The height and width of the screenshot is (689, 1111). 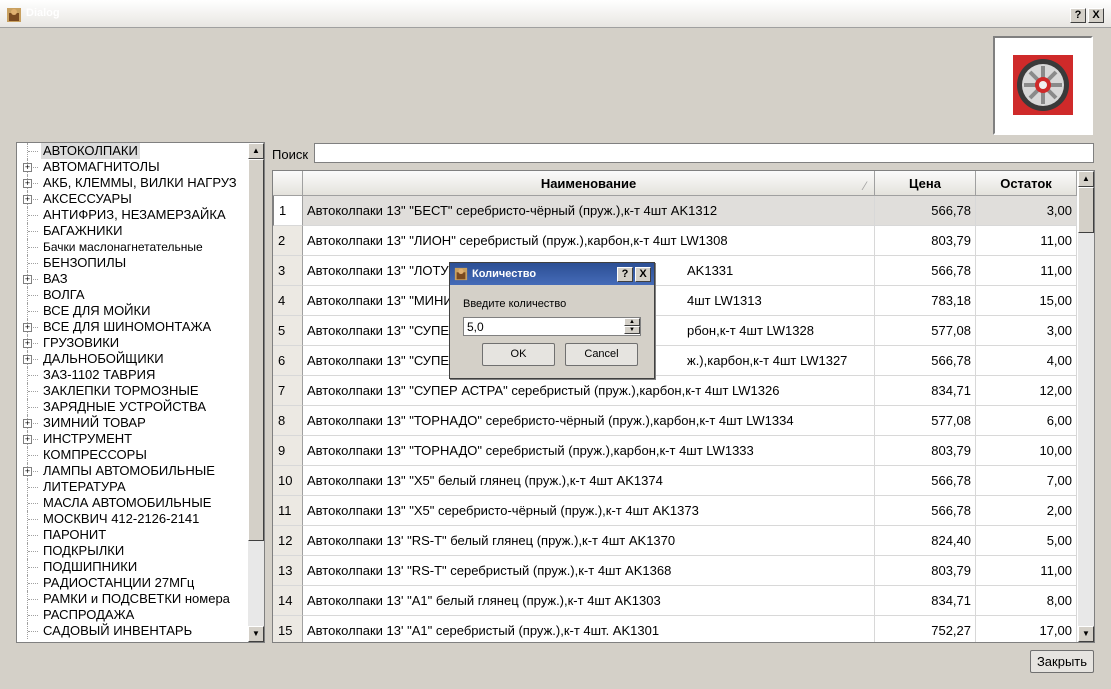 I want to click on tree-item: ПАРОНИТ, so click(x=133, y=535).